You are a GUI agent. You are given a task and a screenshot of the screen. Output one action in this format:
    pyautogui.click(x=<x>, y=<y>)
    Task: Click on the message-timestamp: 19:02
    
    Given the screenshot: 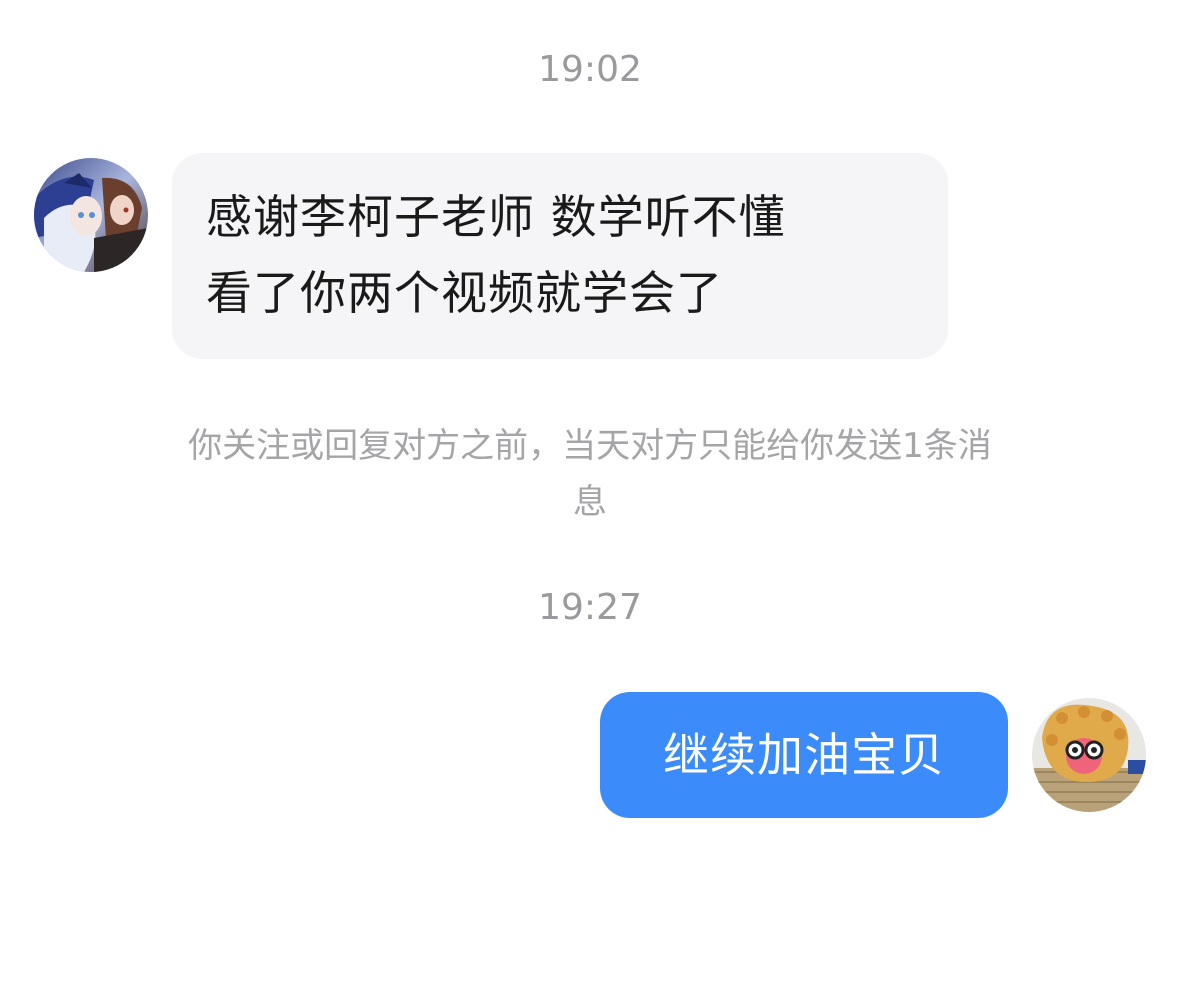 What is the action you would take?
    pyautogui.click(x=590, y=69)
    